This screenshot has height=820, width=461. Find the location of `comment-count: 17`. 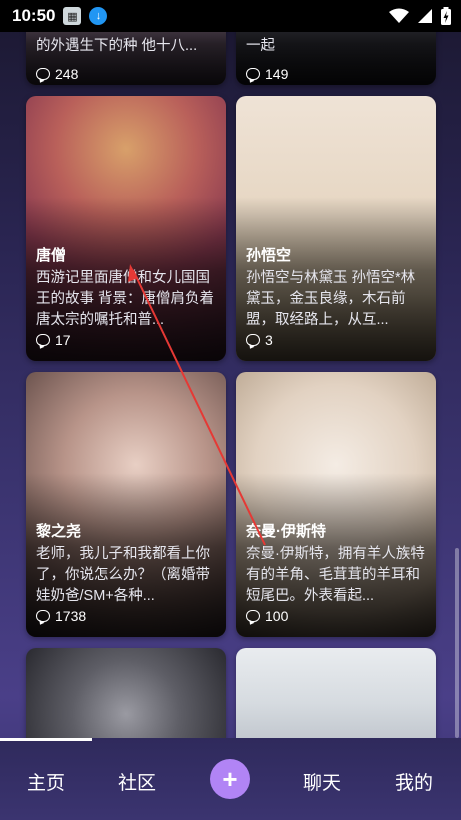

comment-count: 17 is located at coordinates (53, 340).